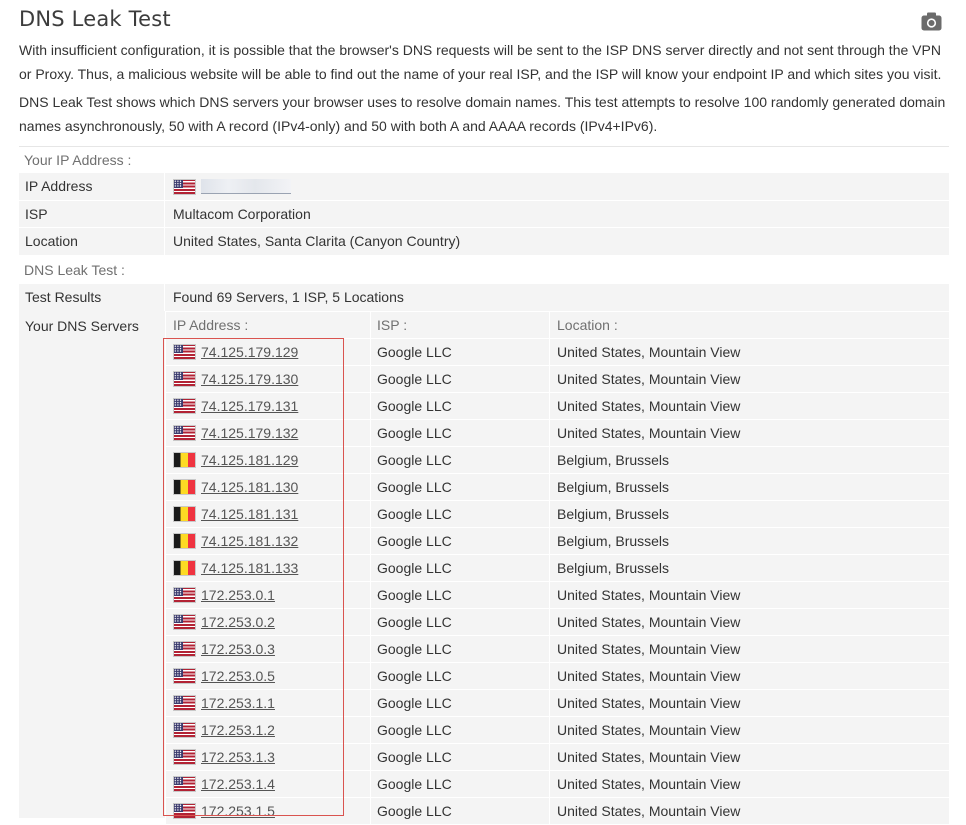 The image size is (966, 825). I want to click on dns-ip-link: 74.125.179.131, so click(249, 406).